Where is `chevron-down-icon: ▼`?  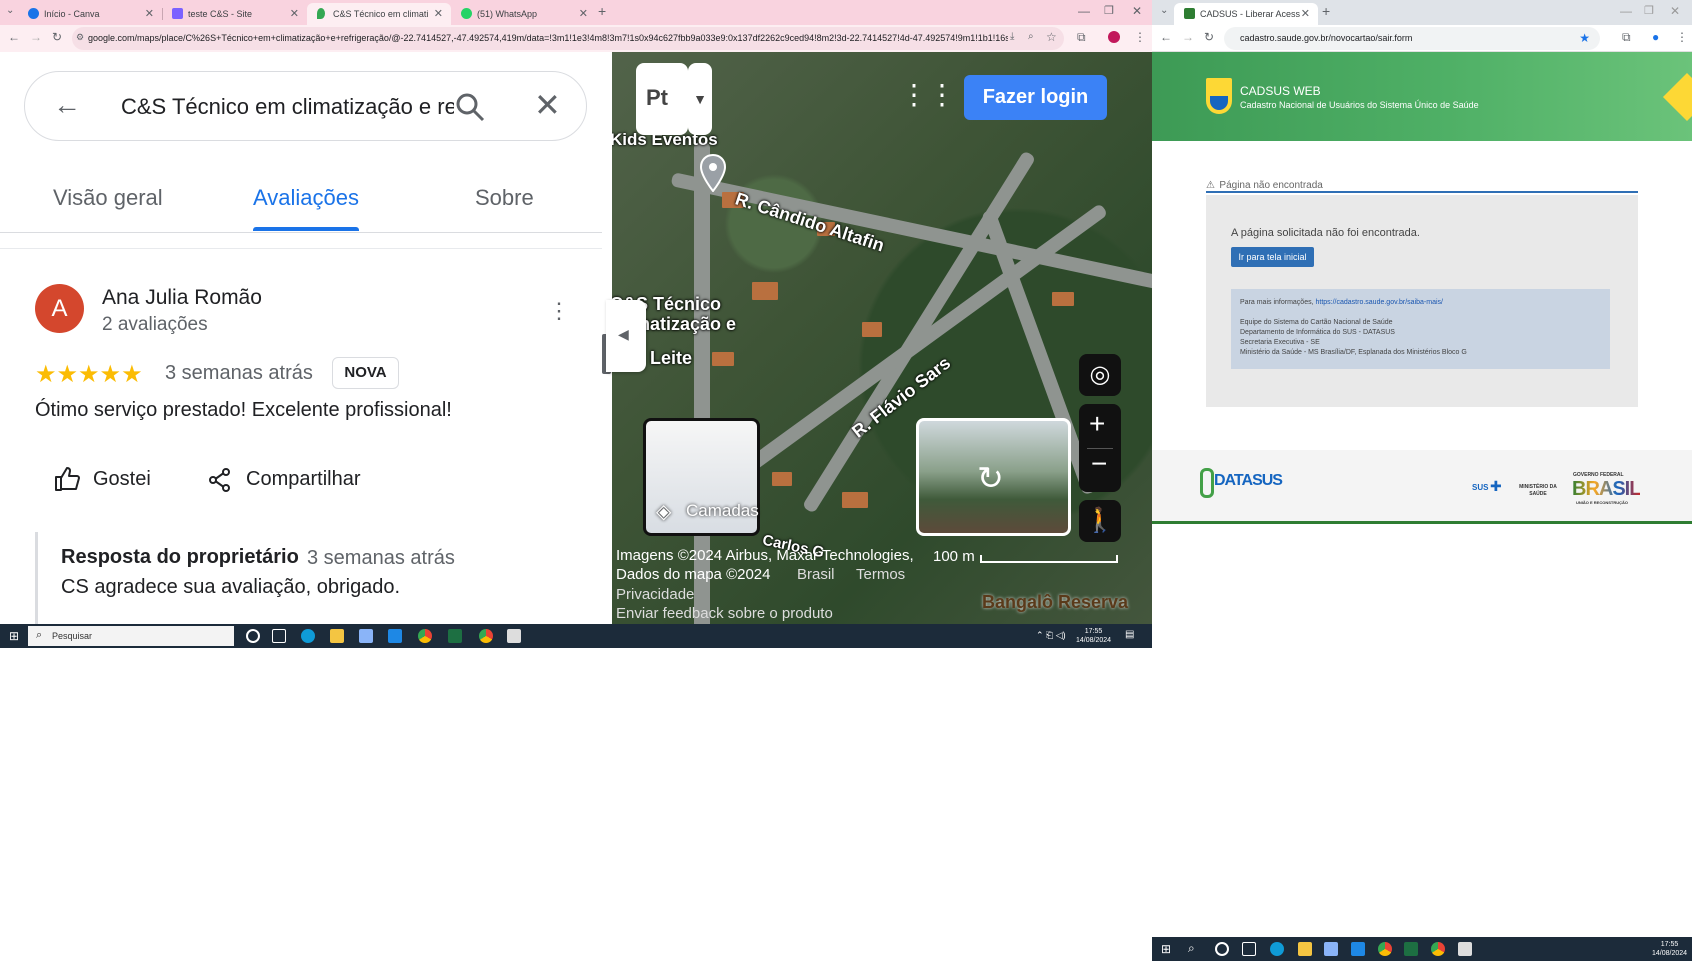
chevron-down-icon: ▼ is located at coordinates (700, 99).